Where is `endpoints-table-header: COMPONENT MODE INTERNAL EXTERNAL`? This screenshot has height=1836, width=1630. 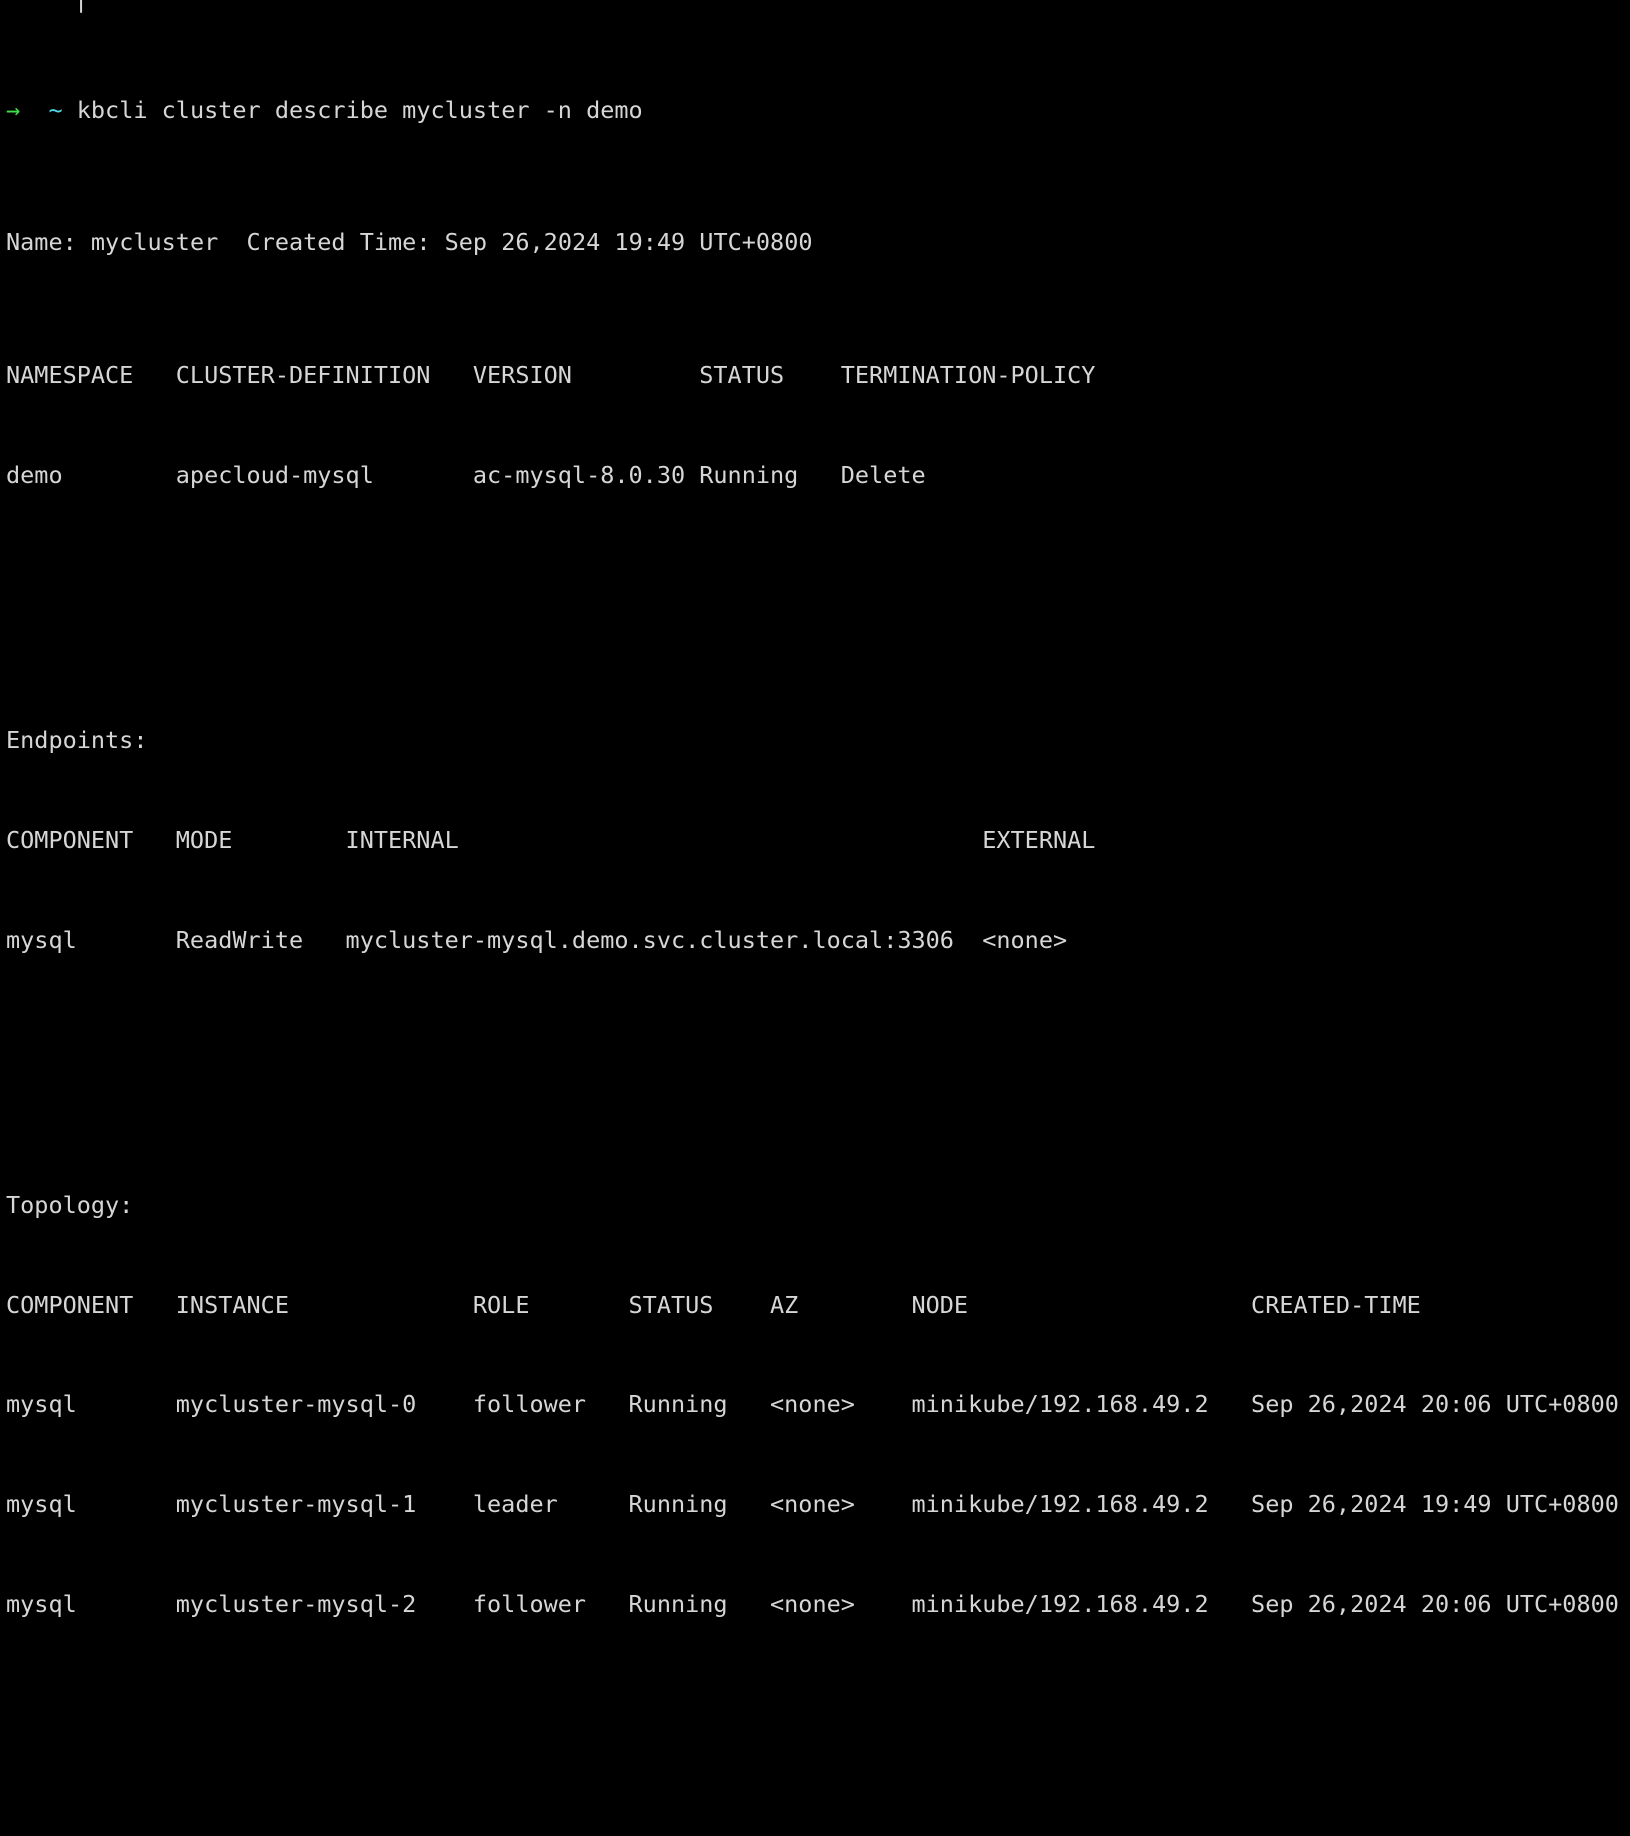
endpoints-table-header: COMPONENT MODE INTERNAL EXTERNAL is located at coordinates (551, 839).